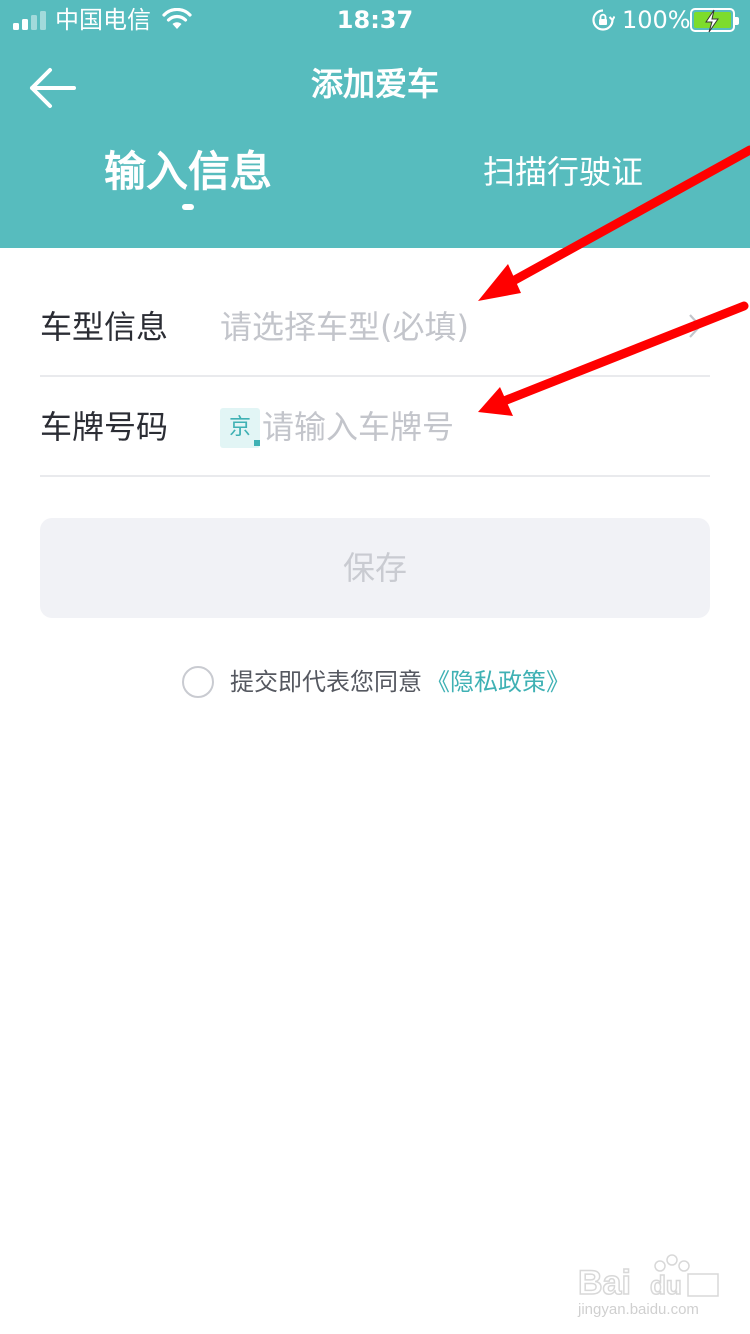  I want to click on baidu-jingyan-watermark: Bai du jingyan.baidu.com, so click(648, 1286).